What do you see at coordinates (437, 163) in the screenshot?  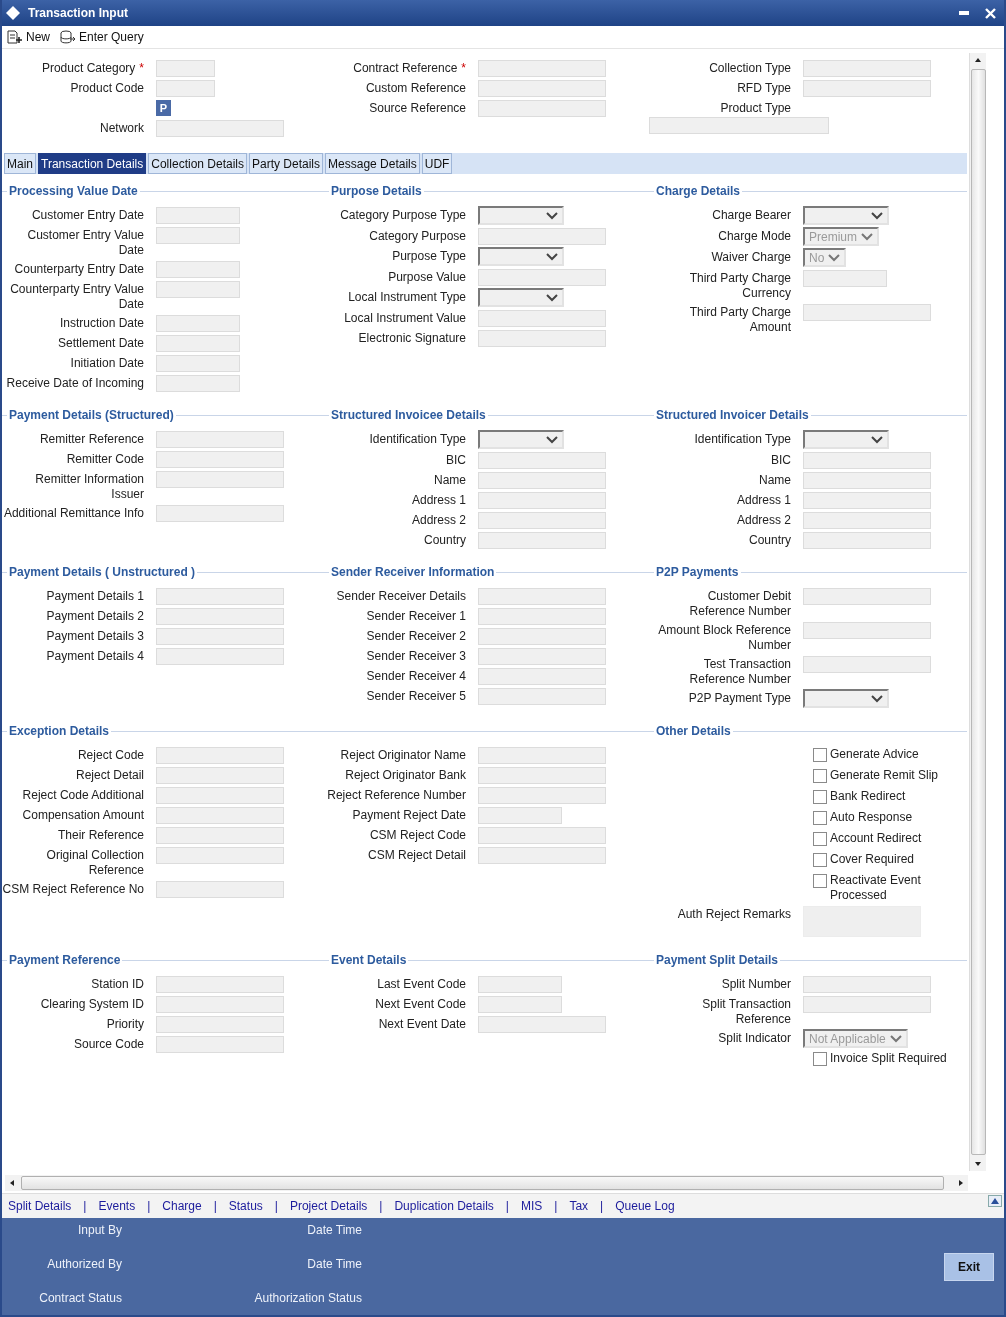 I see `tab: UDF` at bounding box center [437, 163].